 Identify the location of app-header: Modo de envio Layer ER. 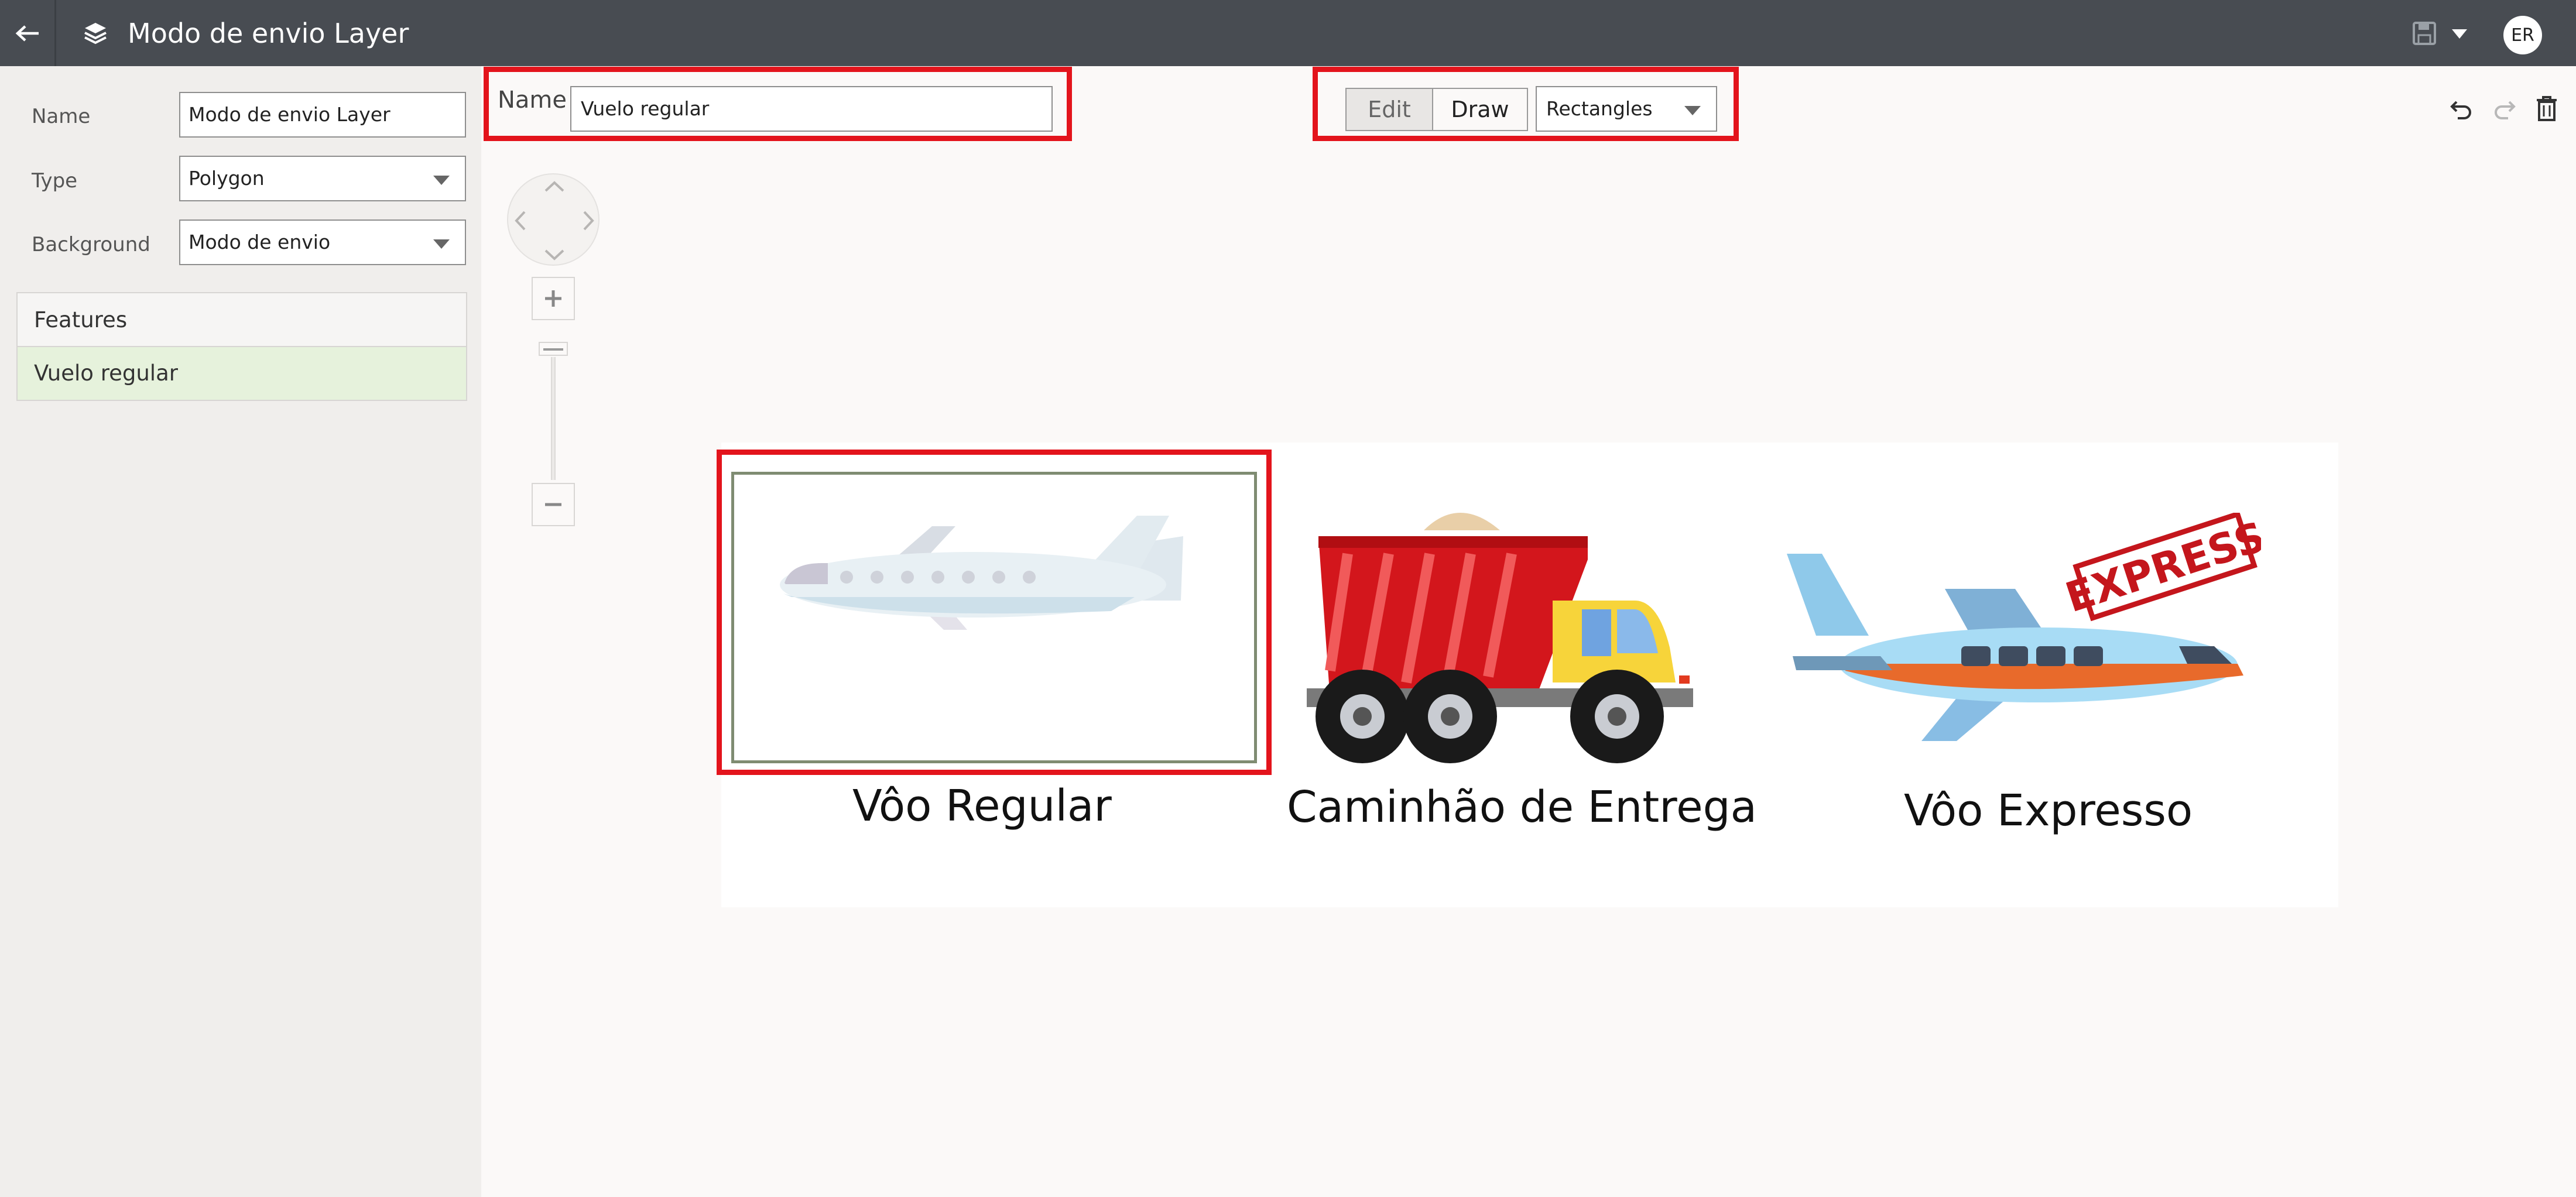
(1288, 33).